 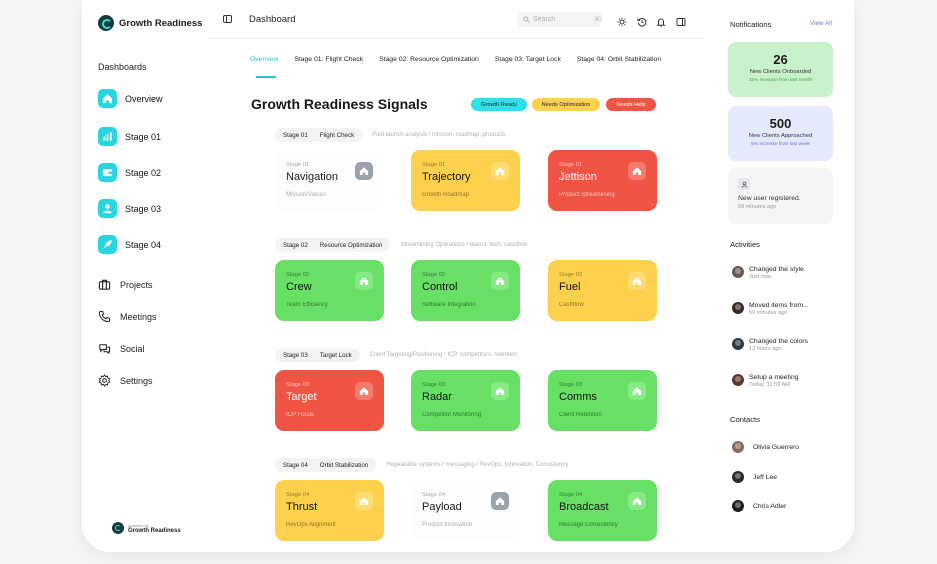 I want to click on card-subtitle: Cashflow, so click(x=571, y=305).